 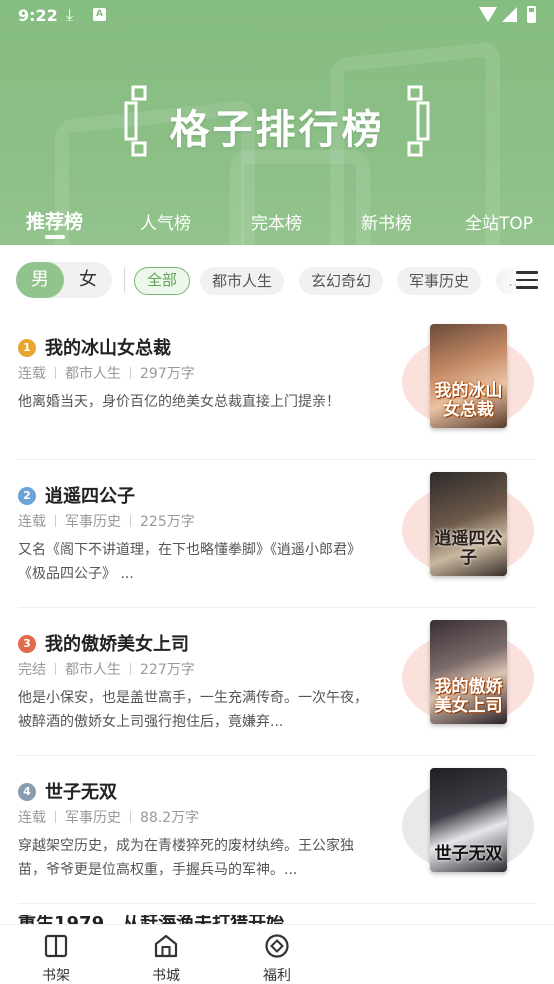 What do you see at coordinates (468, 376) in the screenshot?
I see `book-cover: 我的冰山女总裁` at bounding box center [468, 376].